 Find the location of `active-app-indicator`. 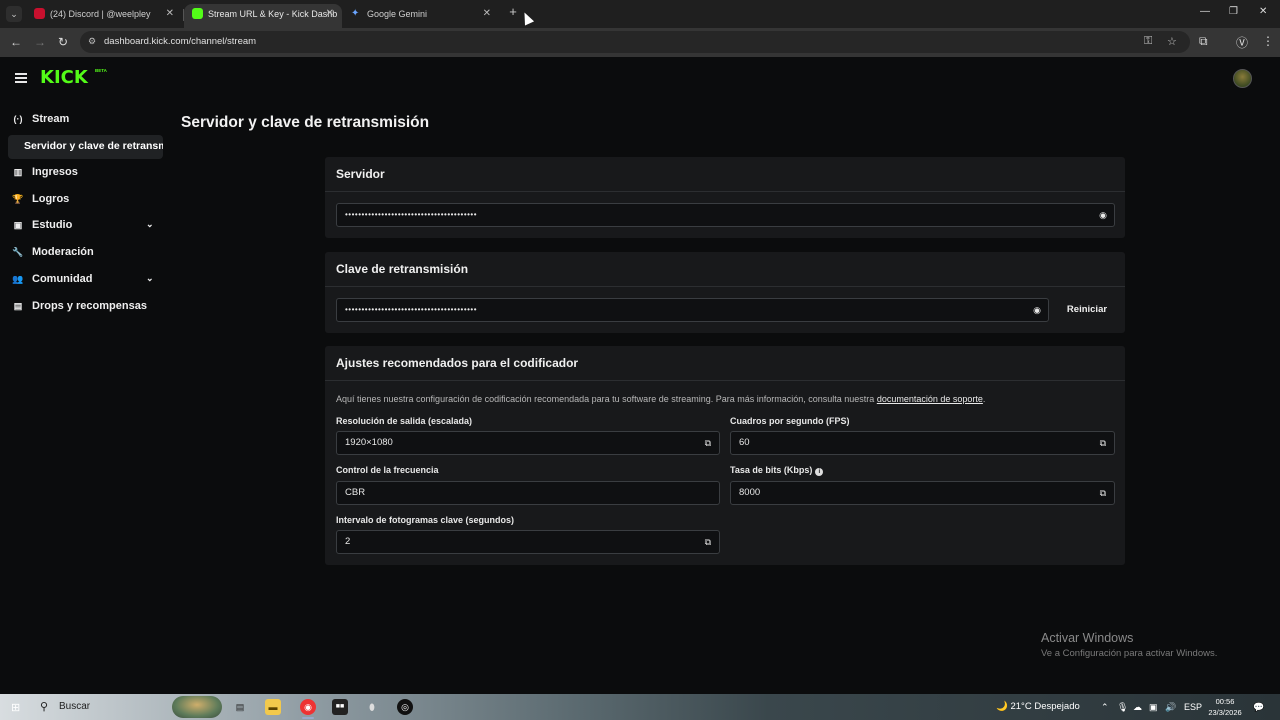

active-app-indicator is located at coordinates (308, 718).